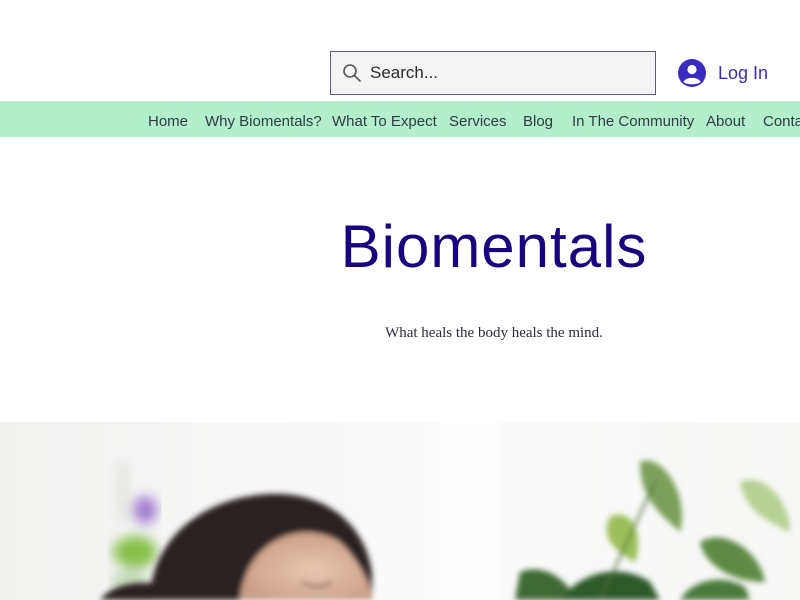 The width and height of the screenshot is (800, 600). I want to click on nav-item-in-the-community: In The Community, so click(633, 119).